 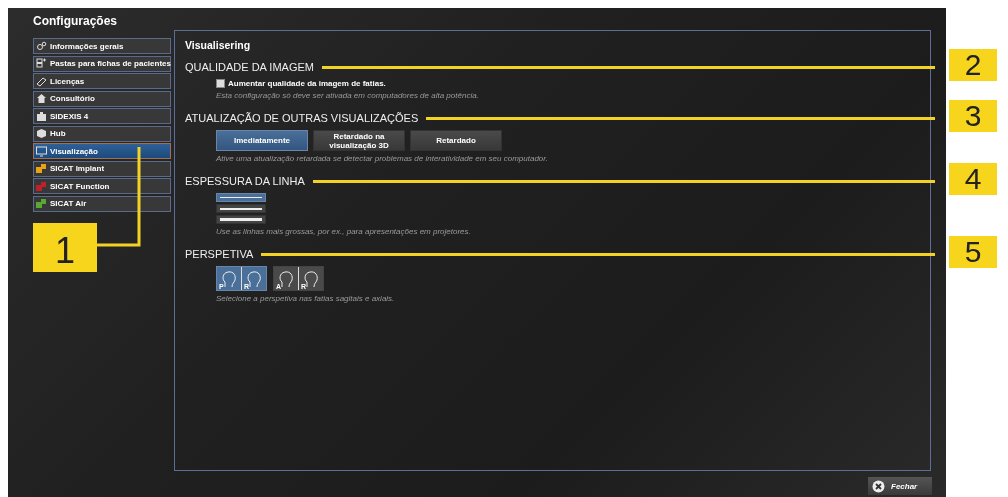 I want to click on section-heading: QUALIDADE DA IMAGEM, so click(x=249, y=67).